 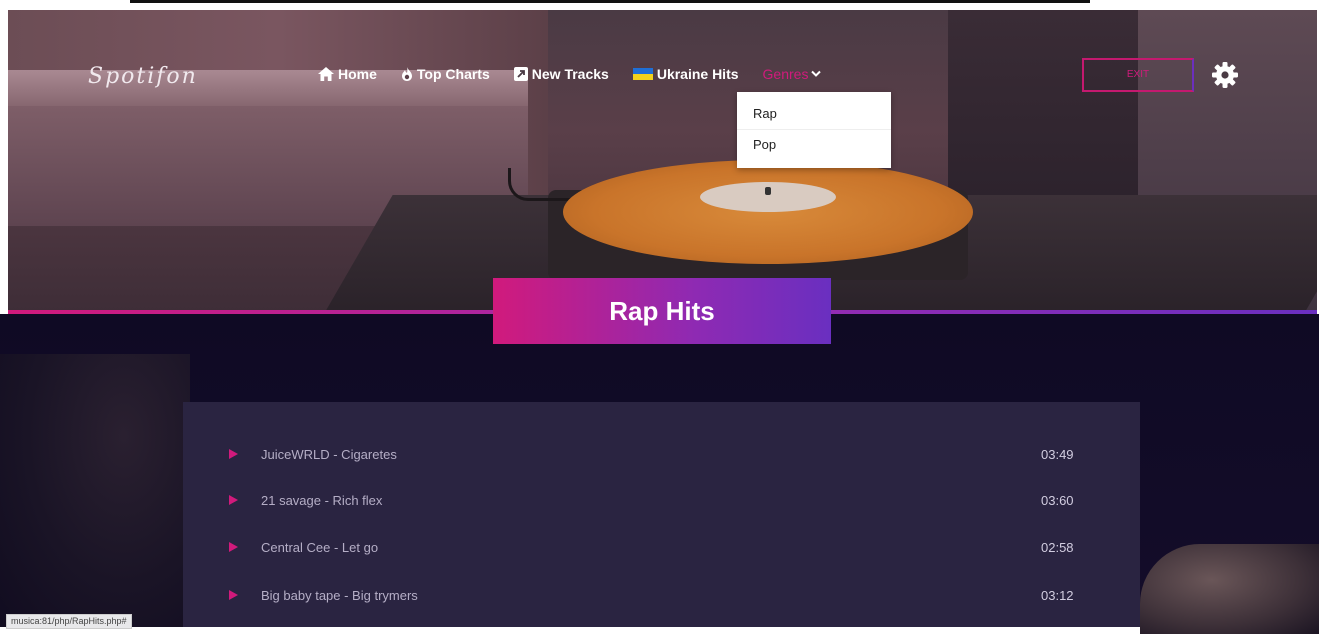 What do you see at coordinates (814, 114) in the screenshot?
I see `genre-option-rap: Rap` at bounding box center [814, 114].